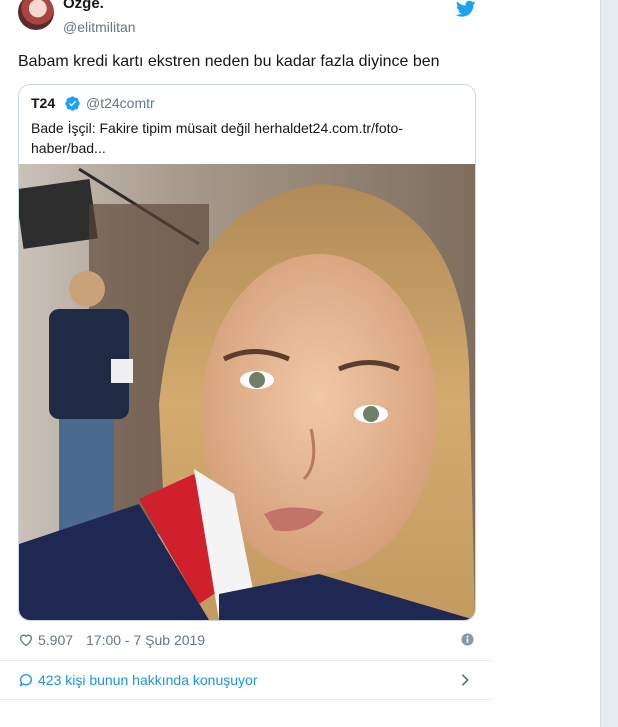 The image size is (618, 727). Describe the element at coordinates (43, 103) in the screenshot. I see `card-author-name: T24` at that location.